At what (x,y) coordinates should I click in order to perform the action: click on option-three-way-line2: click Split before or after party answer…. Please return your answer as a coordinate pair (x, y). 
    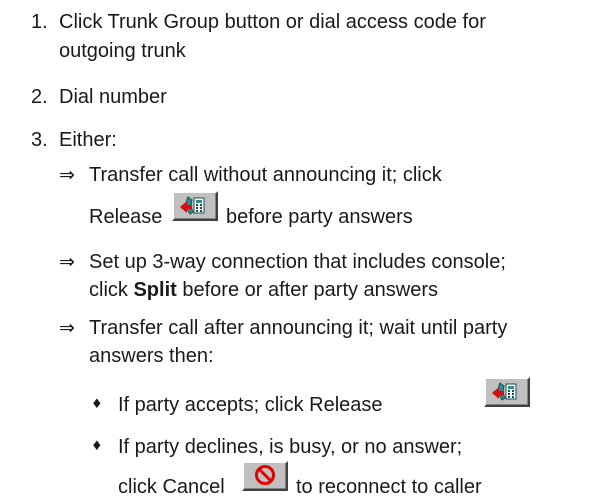
    Looking at the image, I should click on (263, 290).